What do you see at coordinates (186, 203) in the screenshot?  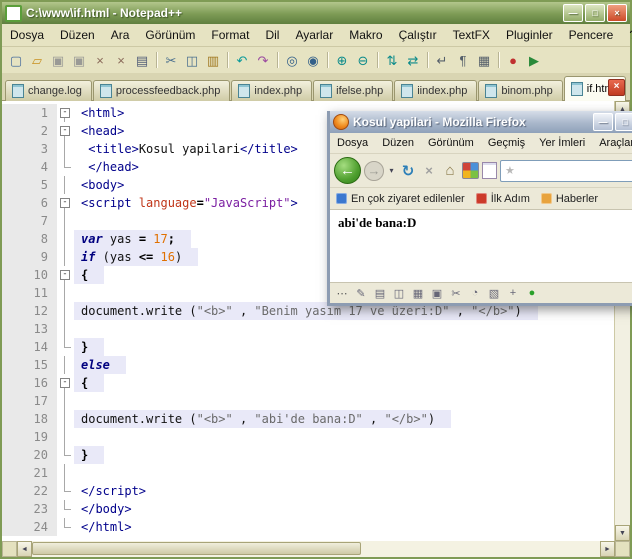 I see `code-text: <script language="JavaScript">` at bounding box center [186, 203].